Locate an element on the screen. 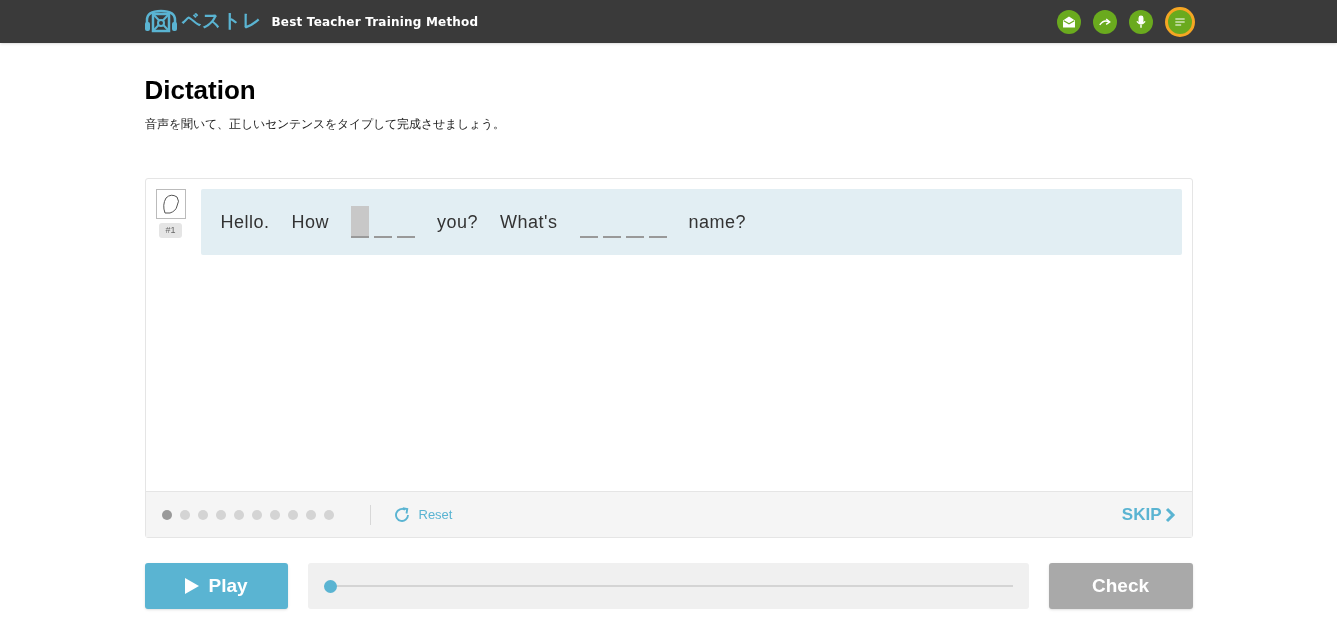 The height and width of the screenshot is (643, 1337). envelope-icon is located at coordinates (1068, 21).